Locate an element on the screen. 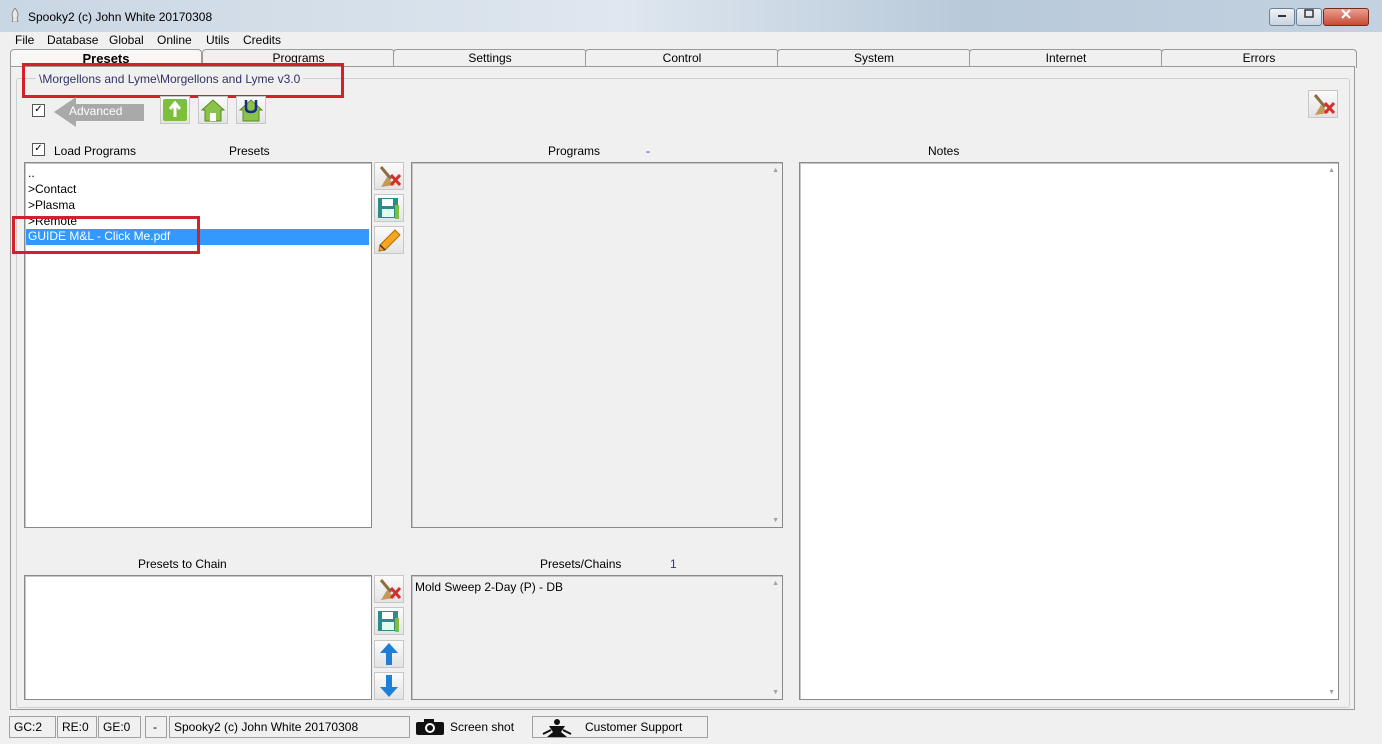 The height and width of the screenshot is (744, 1382). presets-chains-header: Presets/Chains is located at coordinates (581, 564).